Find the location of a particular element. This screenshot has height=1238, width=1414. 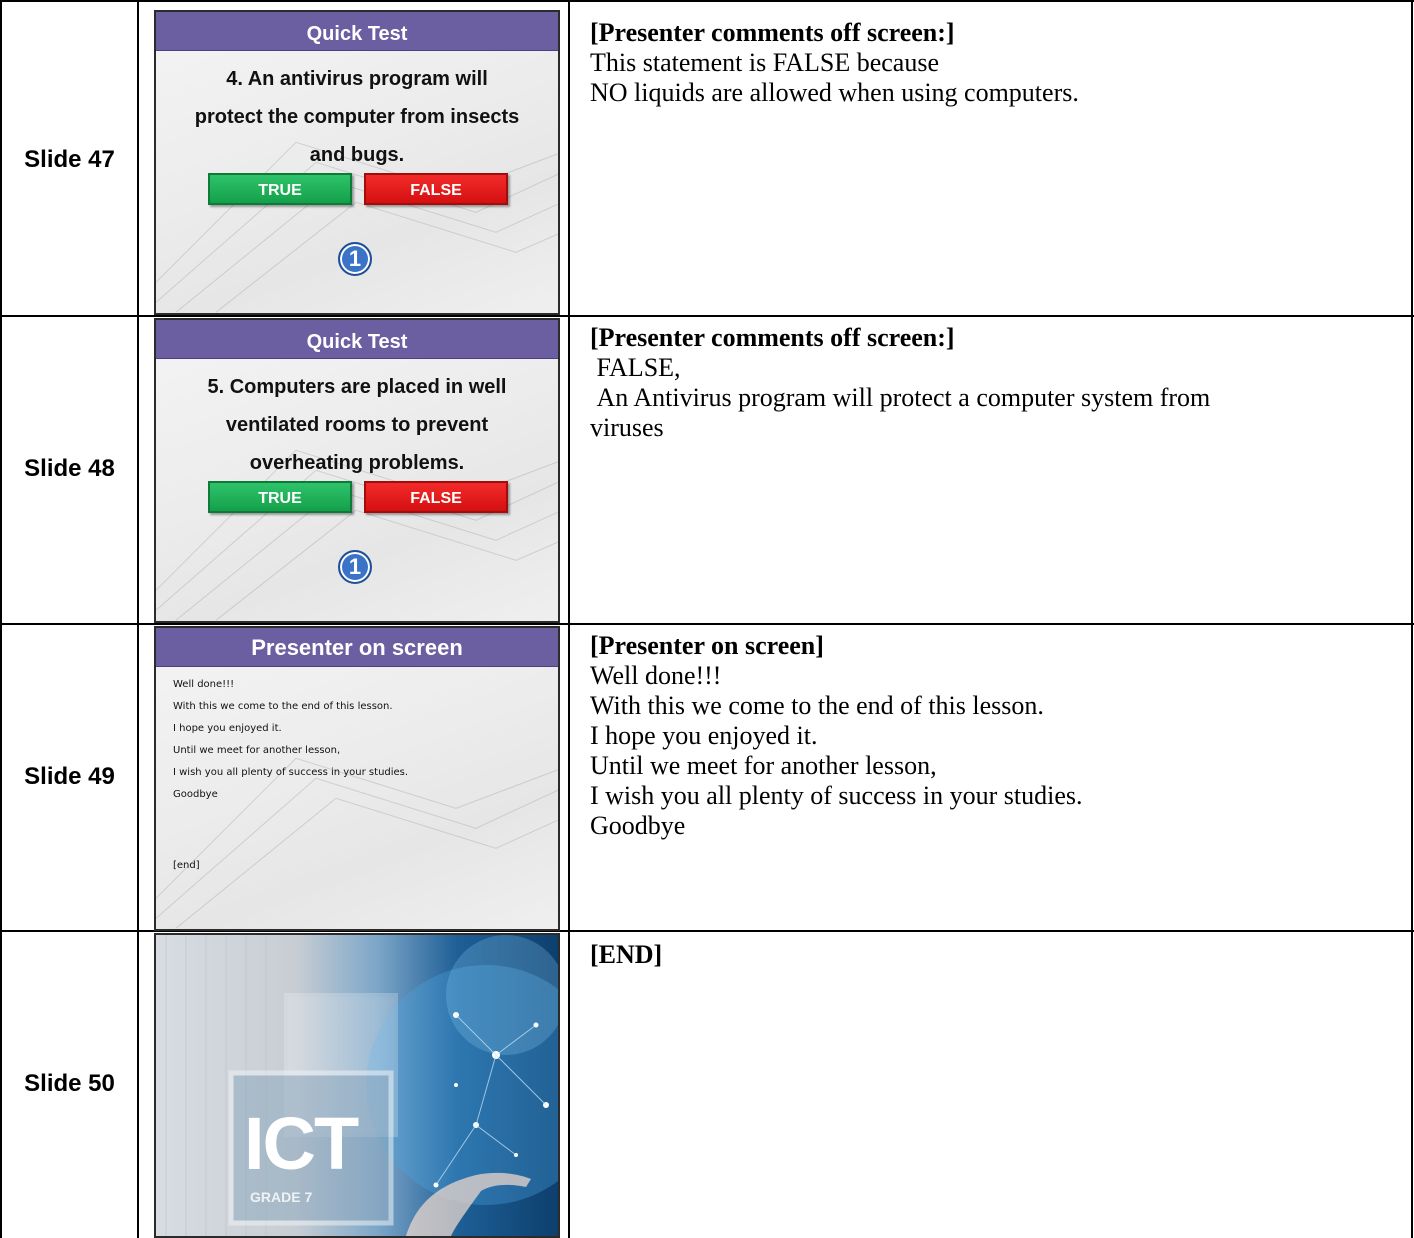

question-line: overheating problems. is located at coordinates (357, 463).